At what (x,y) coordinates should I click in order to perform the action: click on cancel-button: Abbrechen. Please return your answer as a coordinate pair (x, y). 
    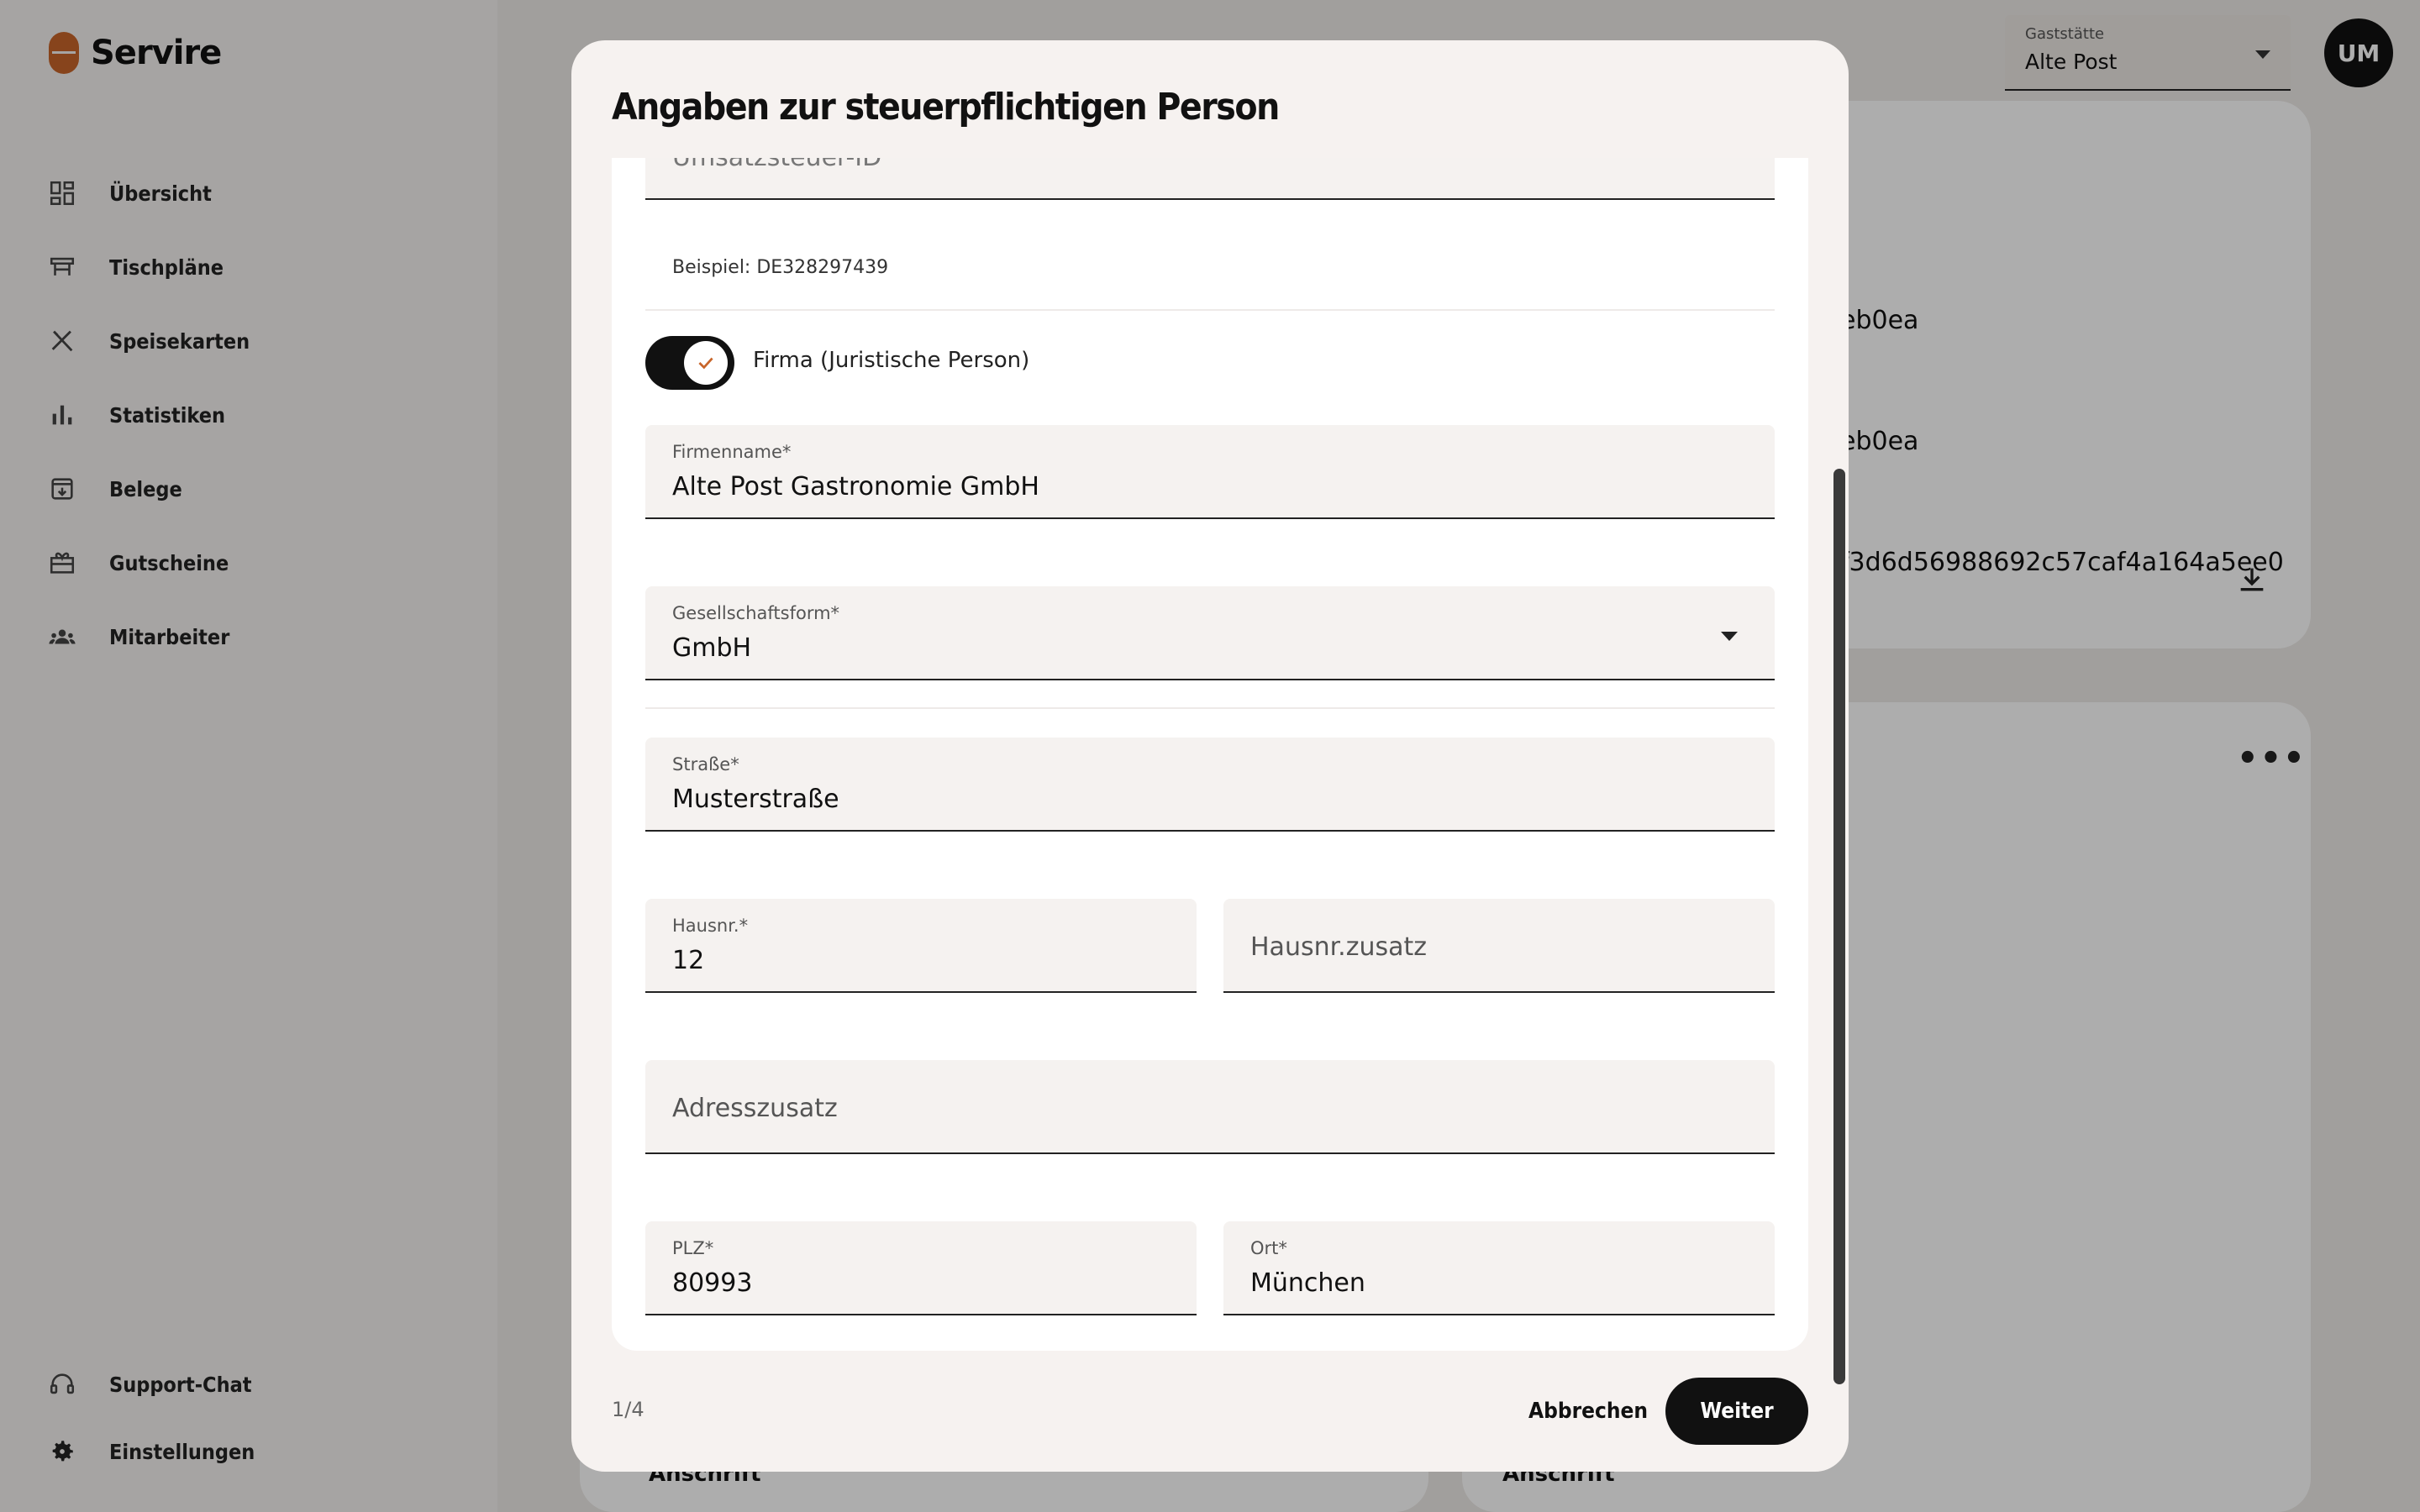
    Looking at the image, I should click on (1588, 1411).